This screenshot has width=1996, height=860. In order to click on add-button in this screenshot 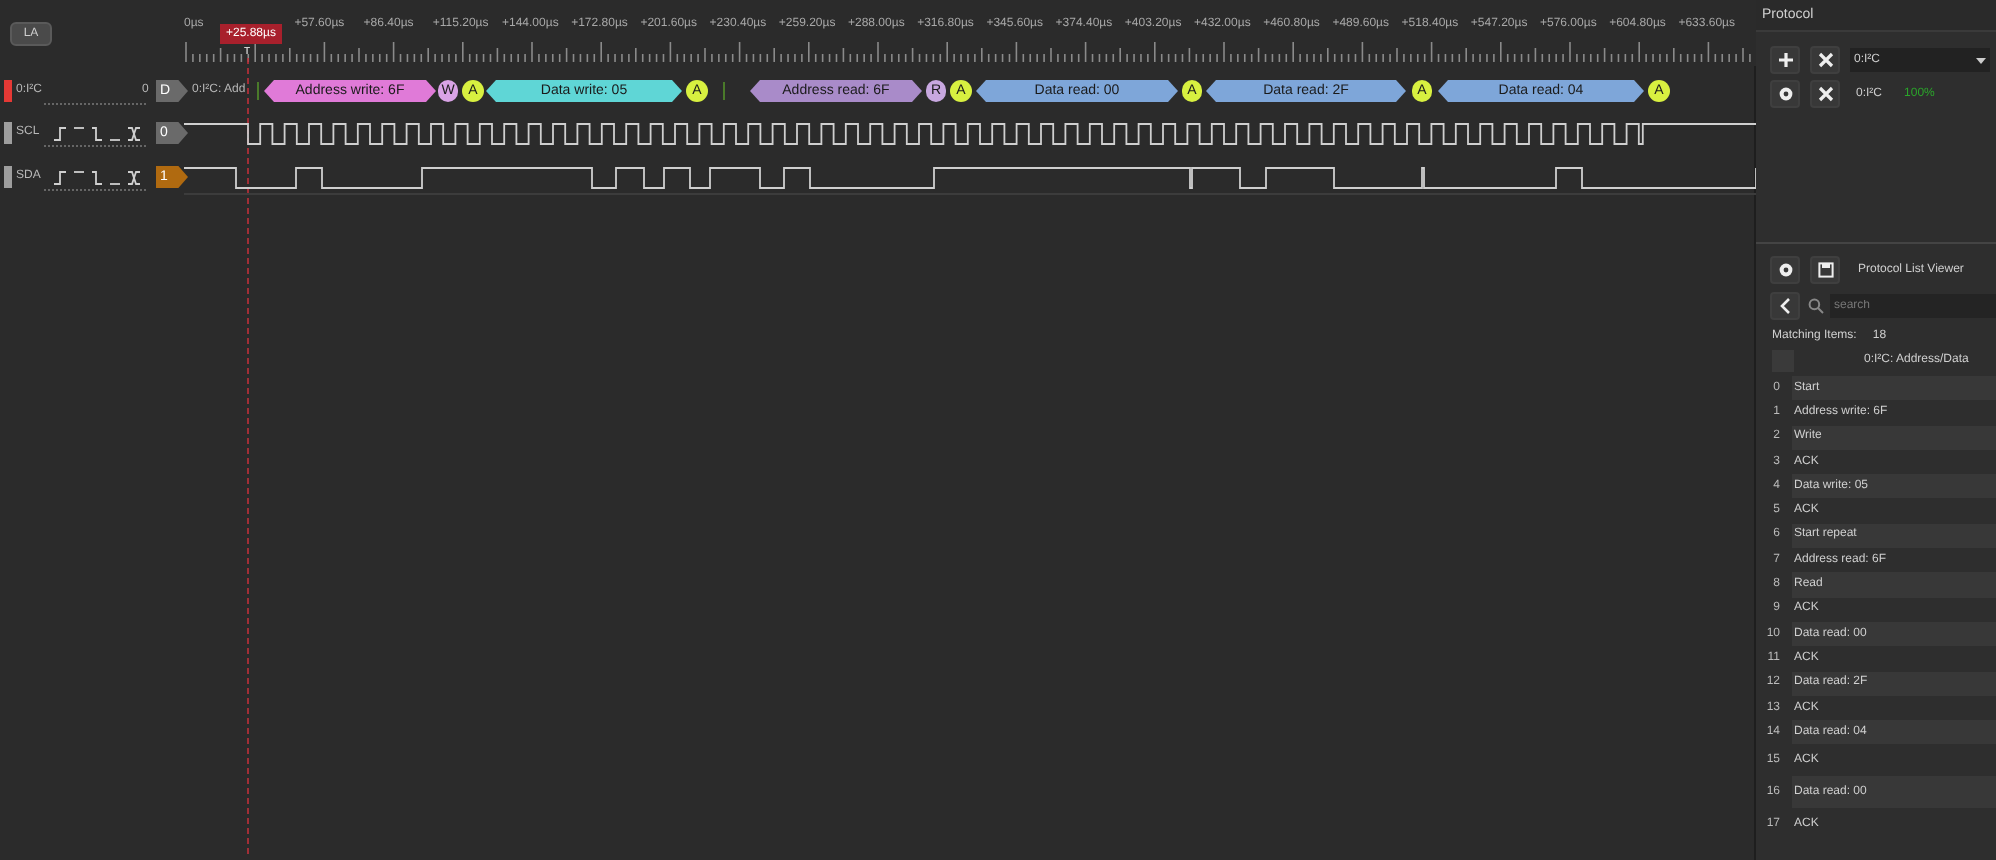, I will do `click(1785, 60)`.